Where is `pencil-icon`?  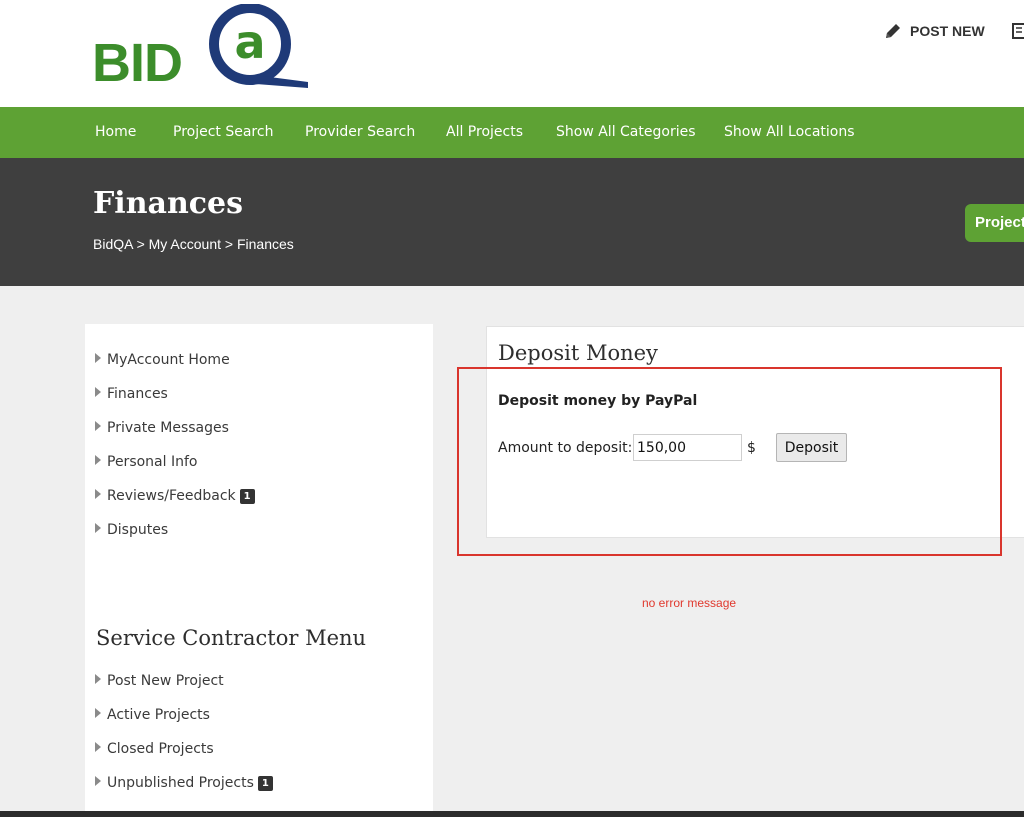 pencil-icon is located at coordinates (893, 31).